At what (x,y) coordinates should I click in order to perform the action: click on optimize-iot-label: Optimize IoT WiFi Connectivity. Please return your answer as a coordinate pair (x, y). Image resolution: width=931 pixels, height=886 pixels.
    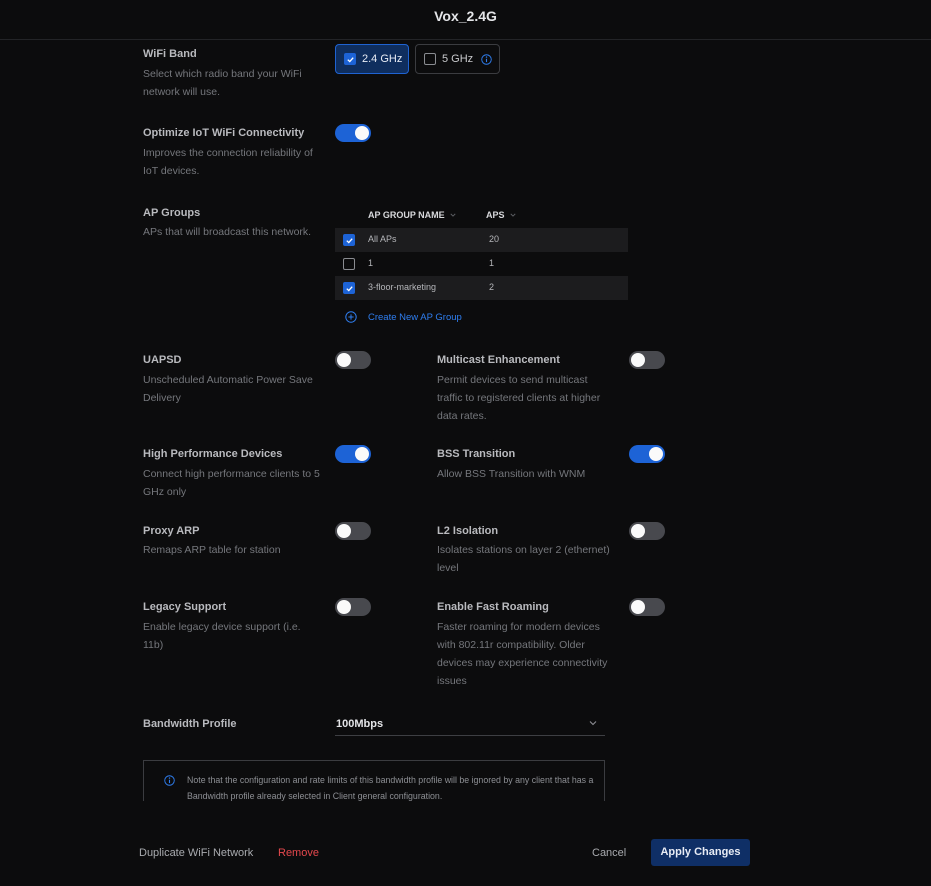
    Looking at the image, I should click on (224, 133).